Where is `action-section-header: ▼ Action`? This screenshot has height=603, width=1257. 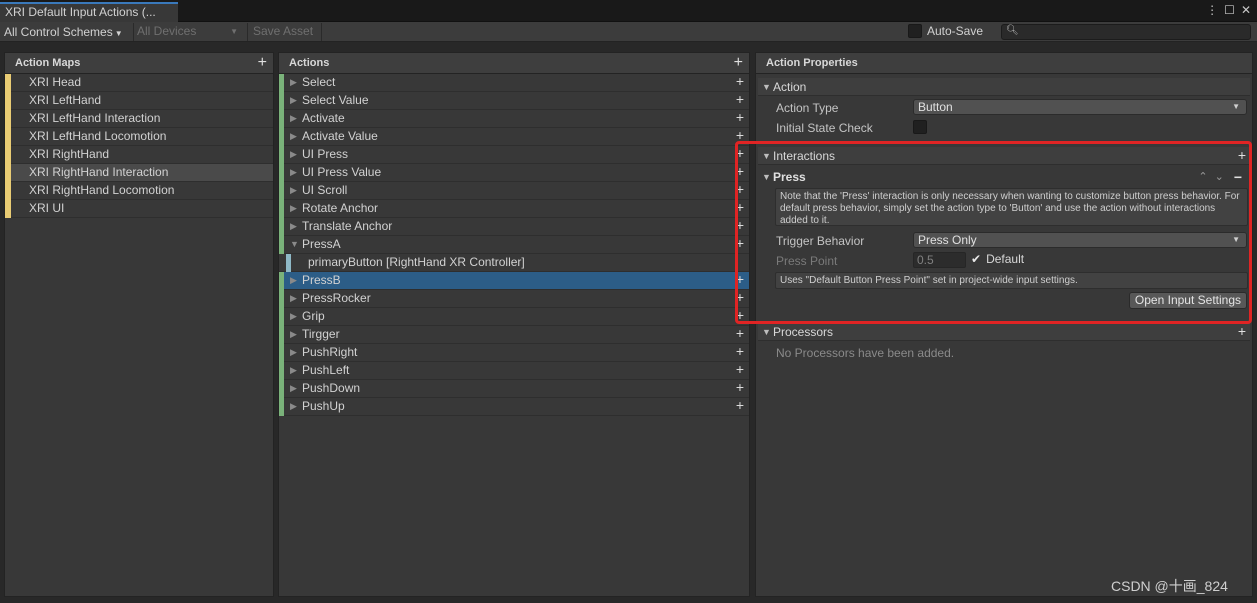
action-section-header: ▼ Action is located at coordinates (1004, 87).